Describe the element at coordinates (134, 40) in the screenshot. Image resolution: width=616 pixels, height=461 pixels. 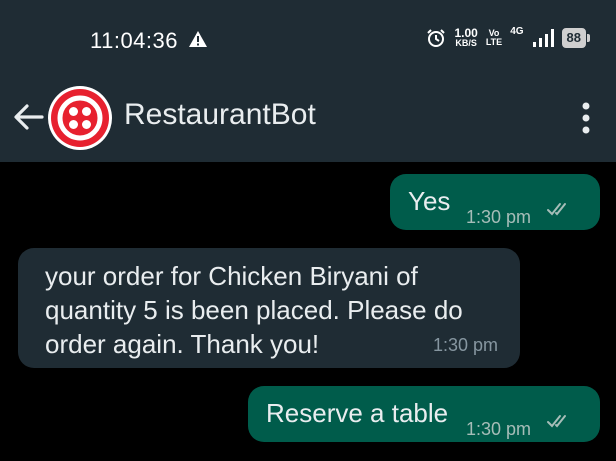
I see `status-time: 11:04:36` at that location.